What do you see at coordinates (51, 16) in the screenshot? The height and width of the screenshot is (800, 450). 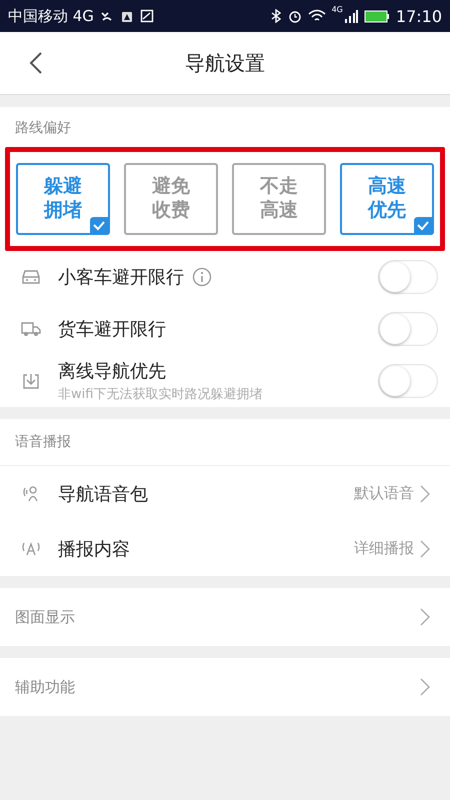 I see `carrier-name: 中国移动 4G` at bounding box center [51, 16].